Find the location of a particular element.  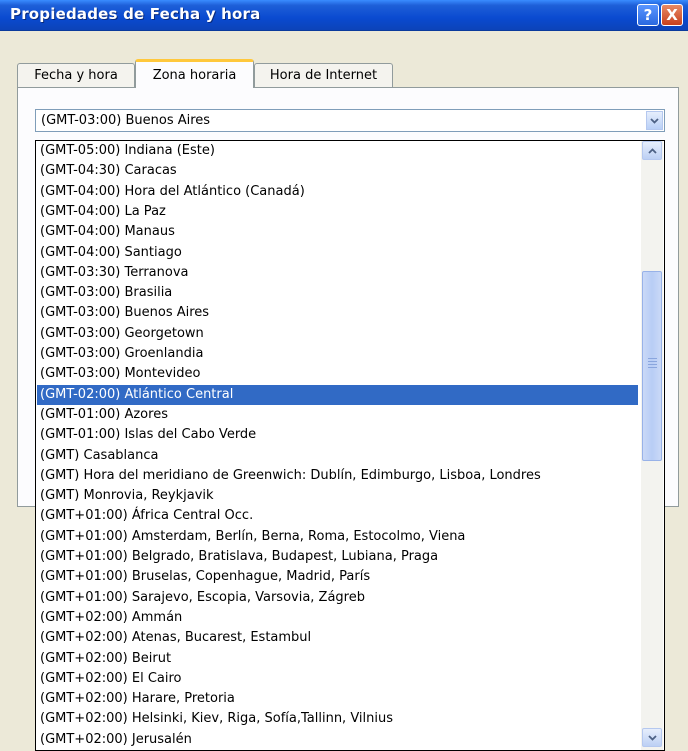

timezone-option: (GMT-04:00) Hora del Atlántico (Canadá) is located at coordinates (337, 192).